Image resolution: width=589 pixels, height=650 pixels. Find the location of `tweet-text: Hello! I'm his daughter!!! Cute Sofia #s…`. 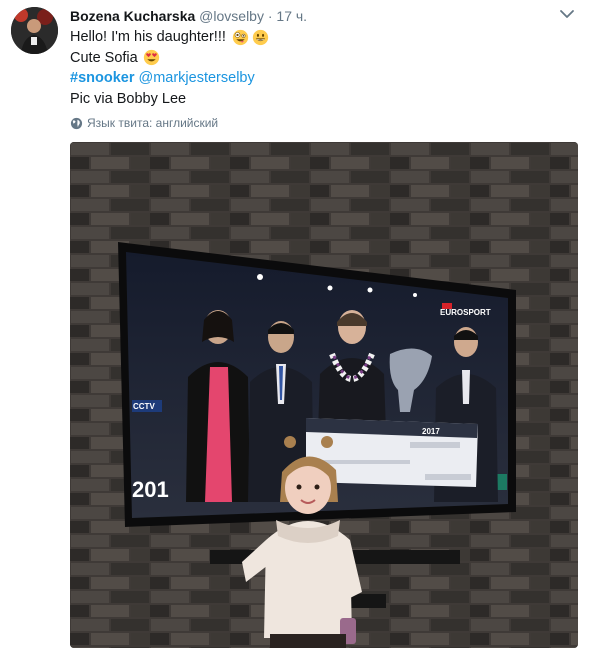

tweet-text: Hello! I'm his daughter!!! Cute Sofia #s… is located at coordinates (320, 68).